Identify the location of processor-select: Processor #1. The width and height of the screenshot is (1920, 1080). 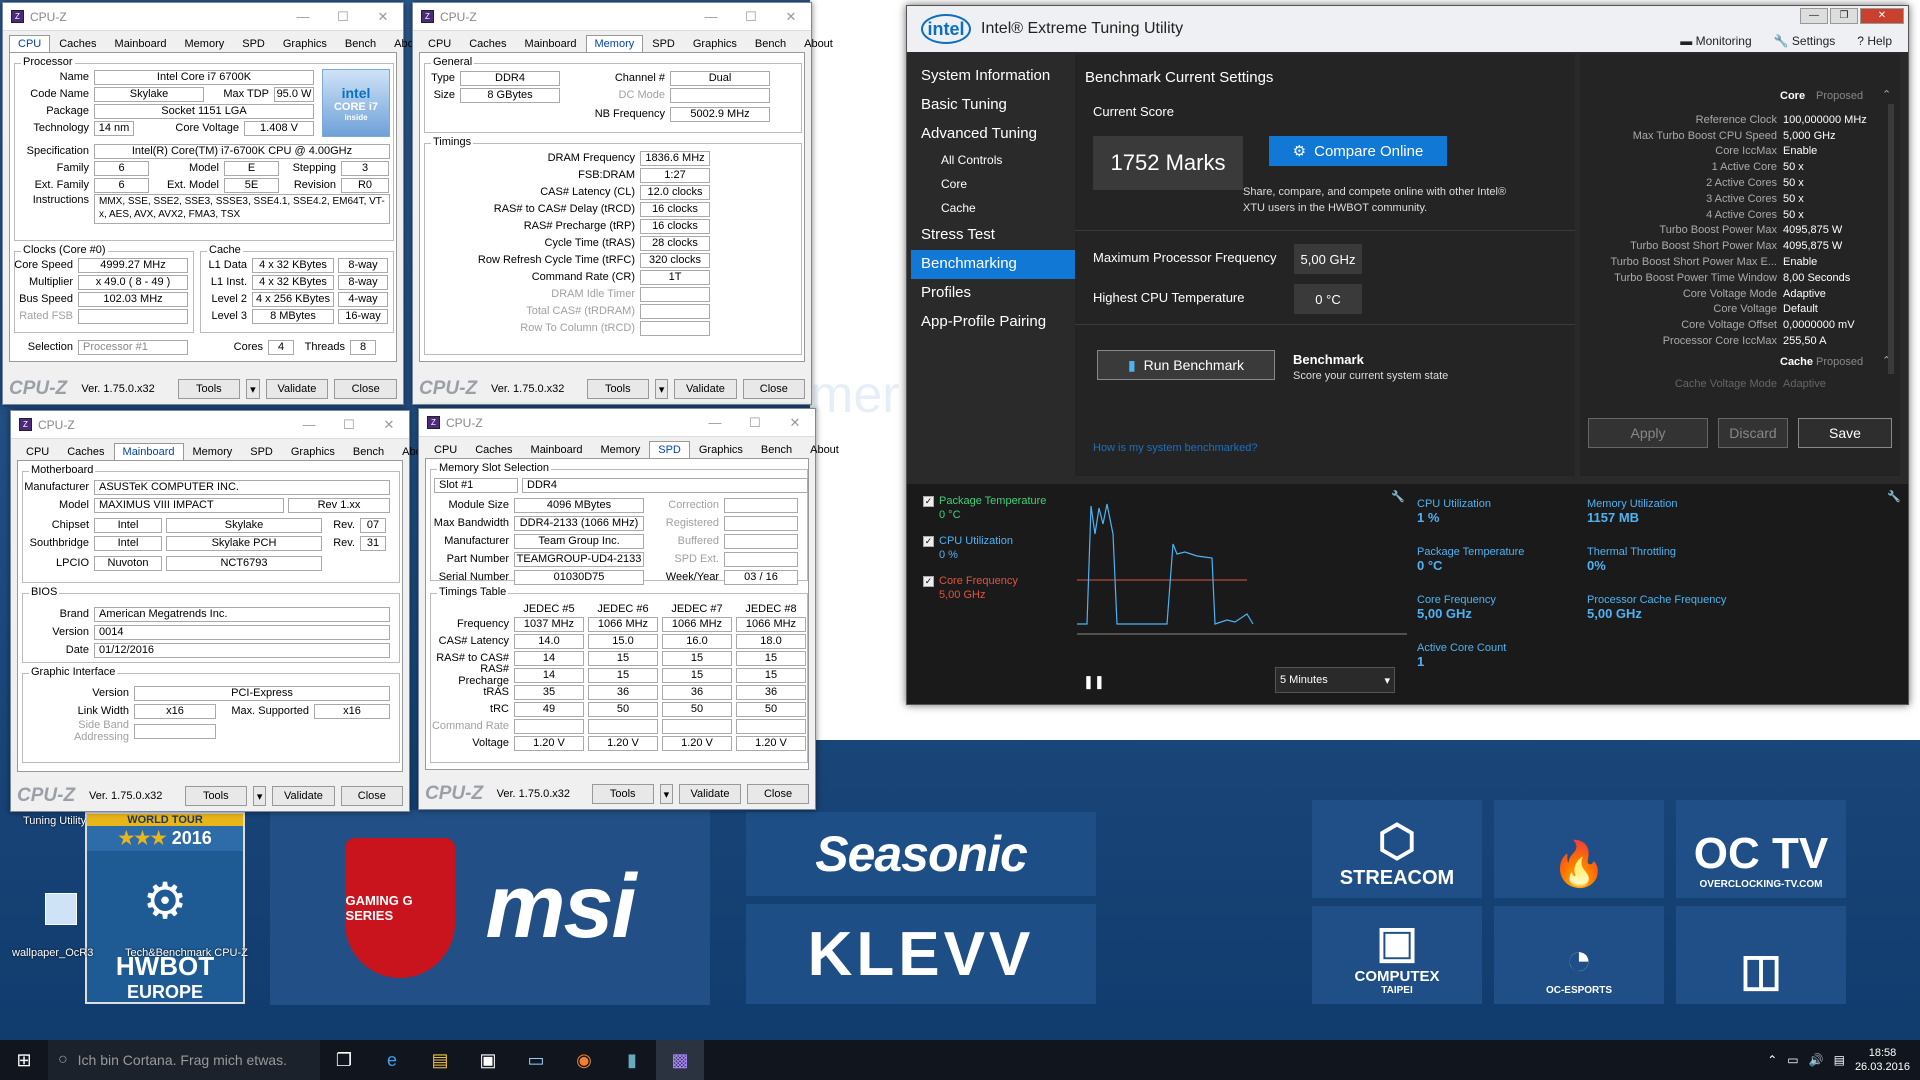
(133, 347).